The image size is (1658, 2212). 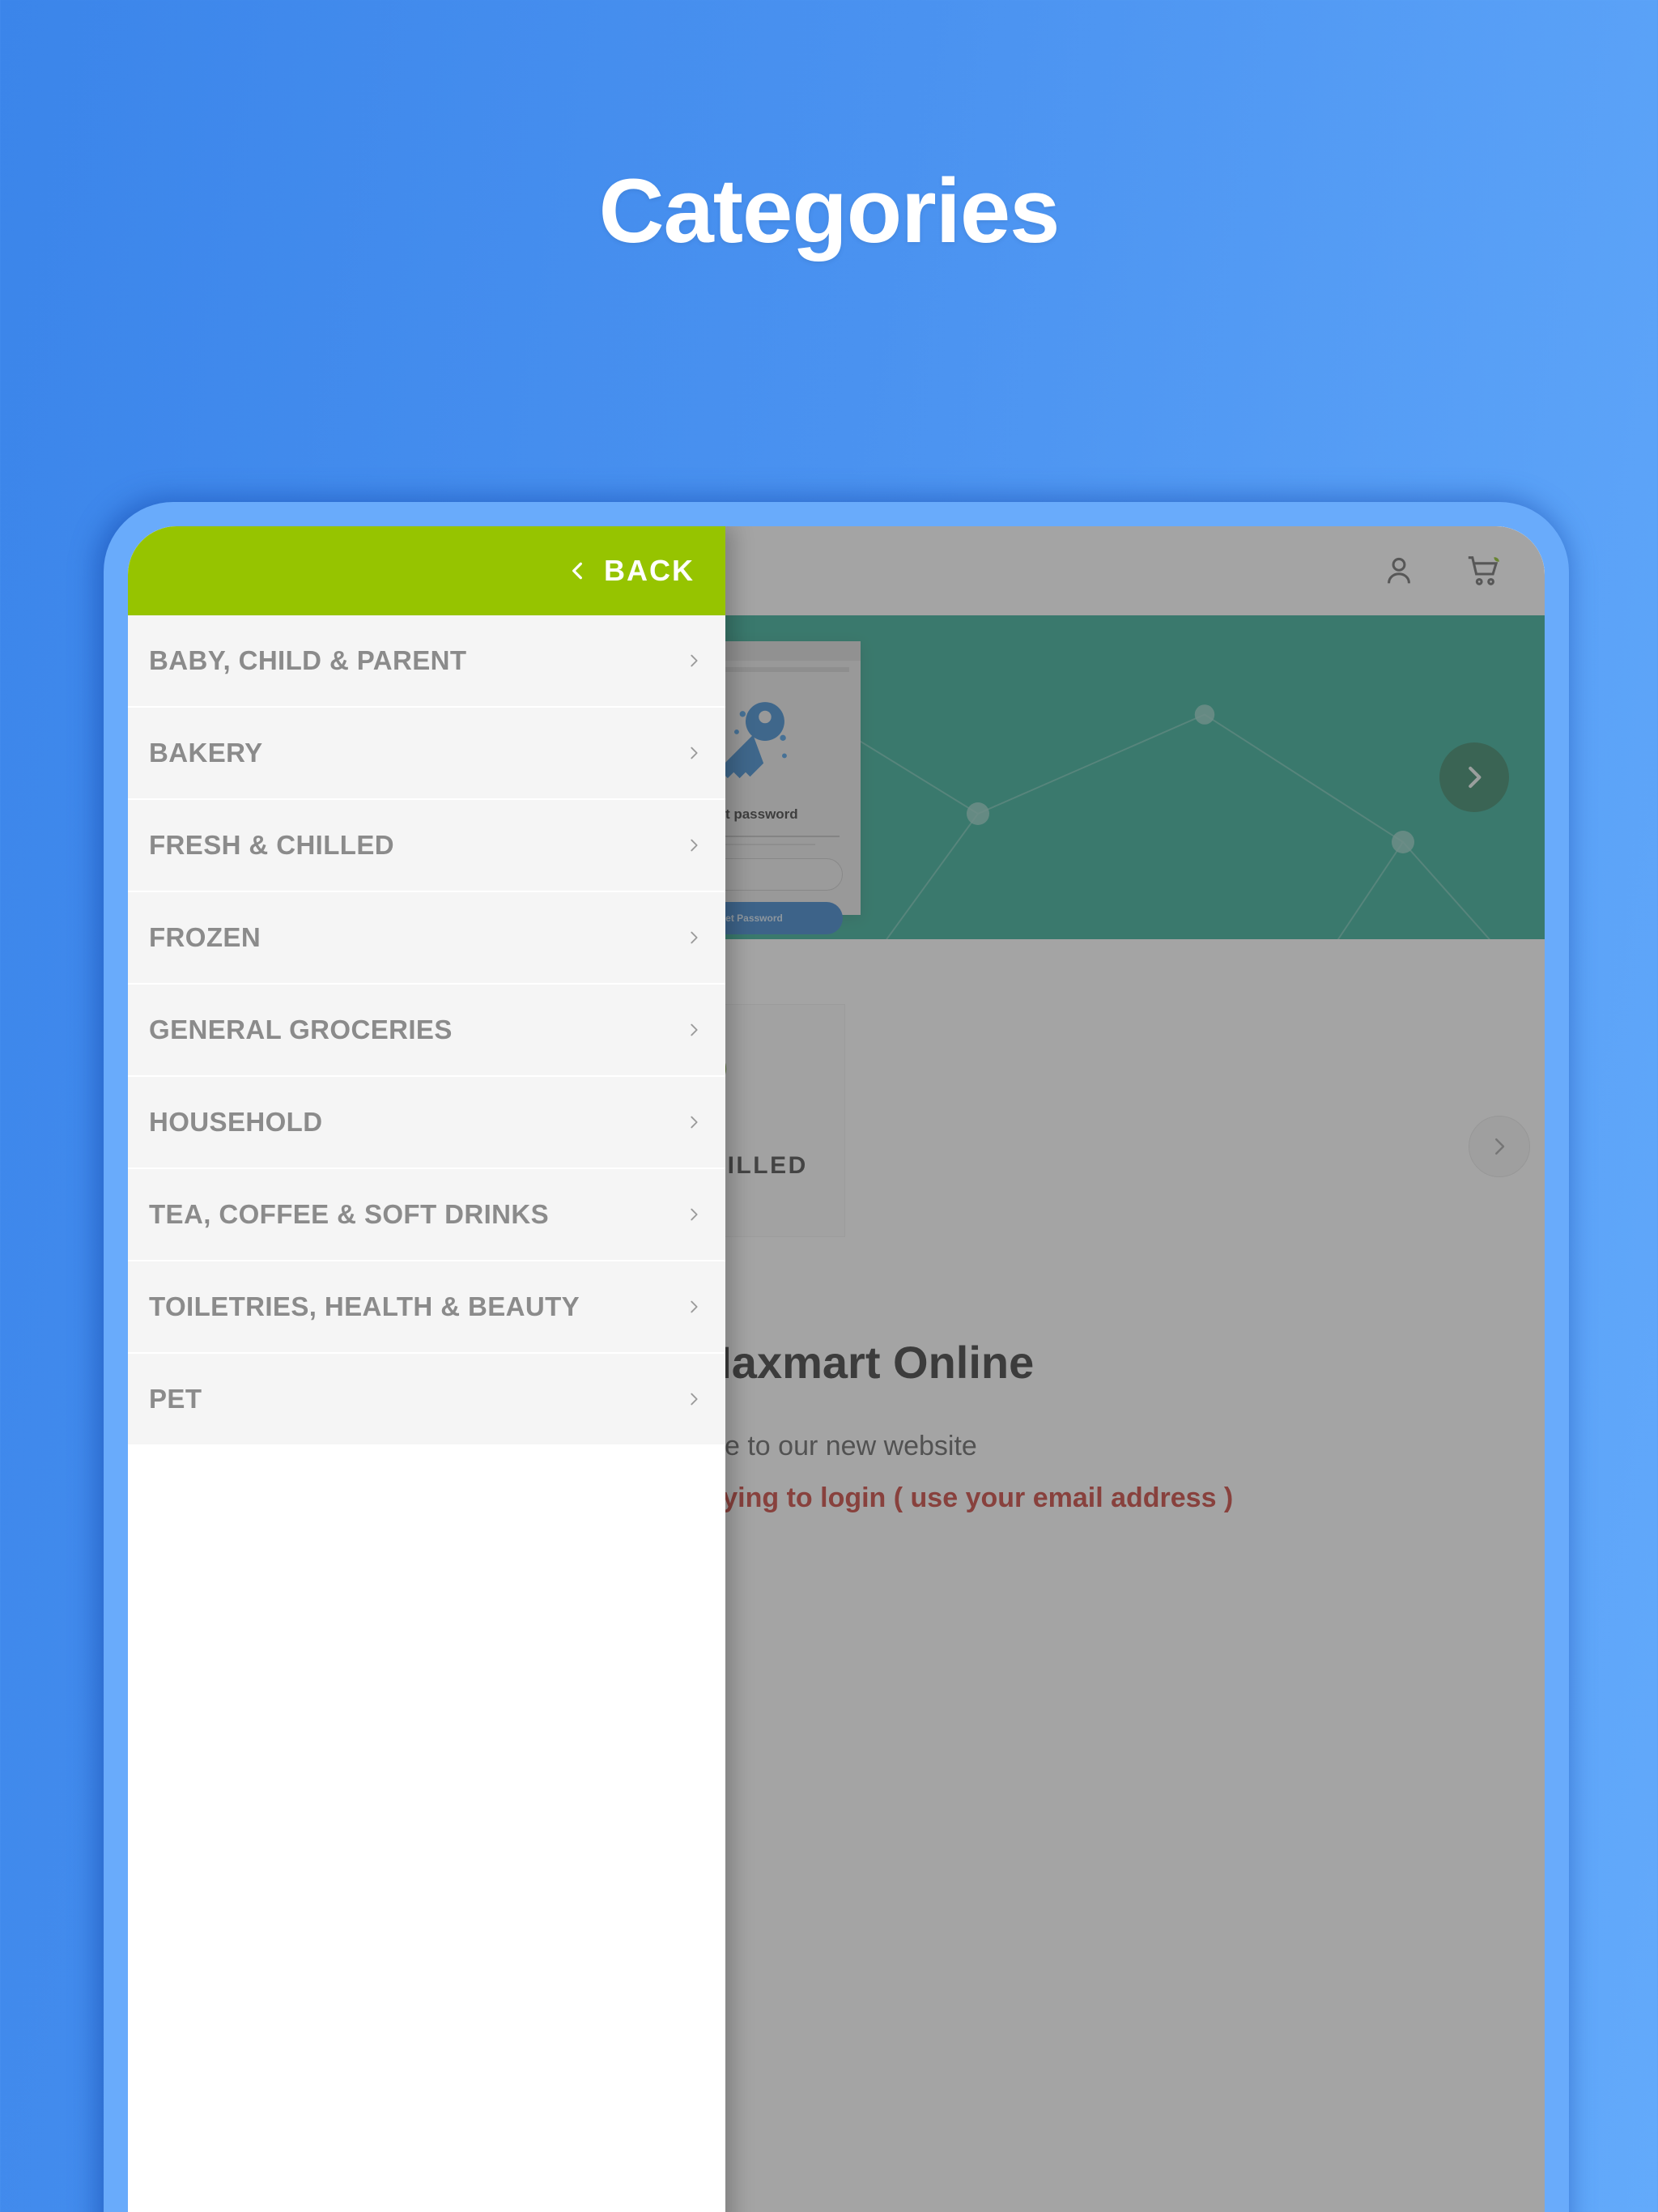 I want to click on drawer-item-baby-child-parent: BABY, CHILD & PARENT, so click(x=426, y=661).